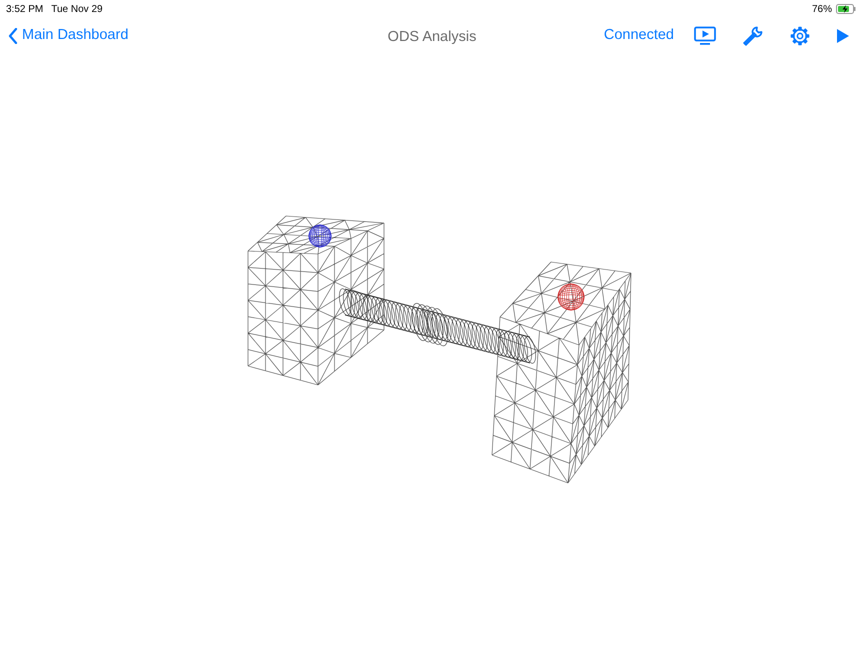 This screenshot has height=648, width=864. Describe the element at coordinates (13, 36) in the screenshot. I see `back-chevron-icon` at that location.